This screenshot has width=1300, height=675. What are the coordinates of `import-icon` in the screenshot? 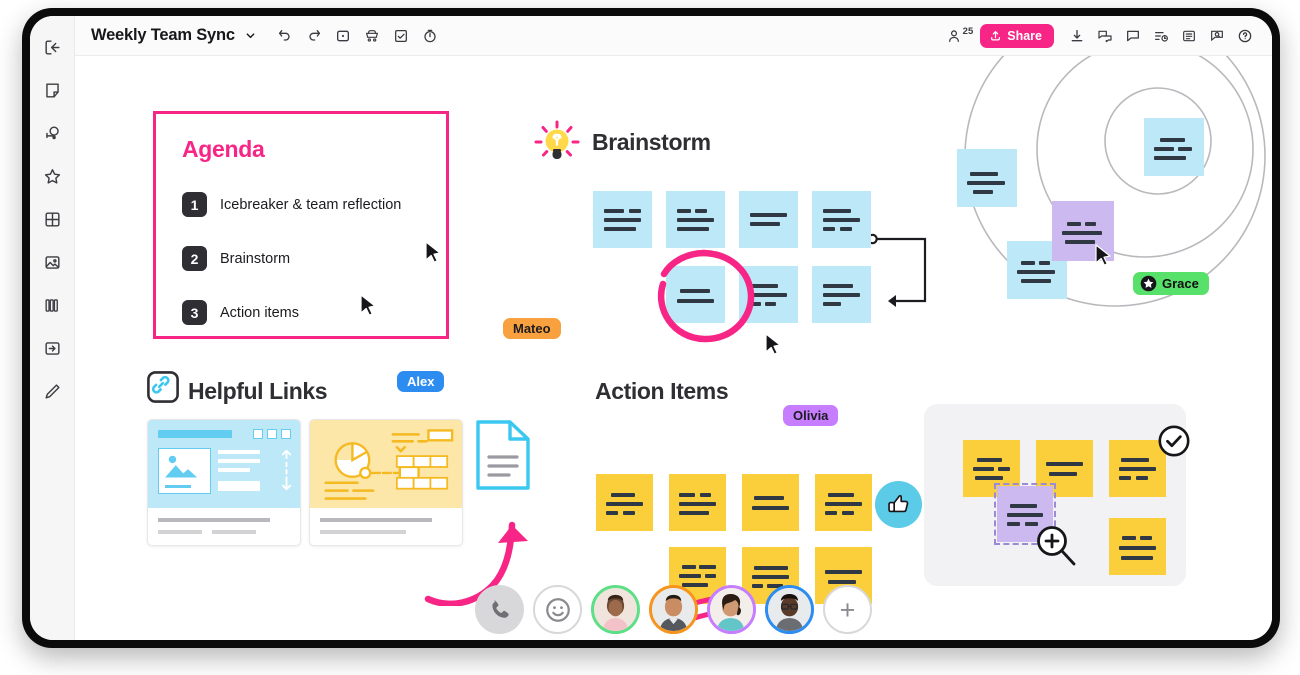 It's located at (52, 348).